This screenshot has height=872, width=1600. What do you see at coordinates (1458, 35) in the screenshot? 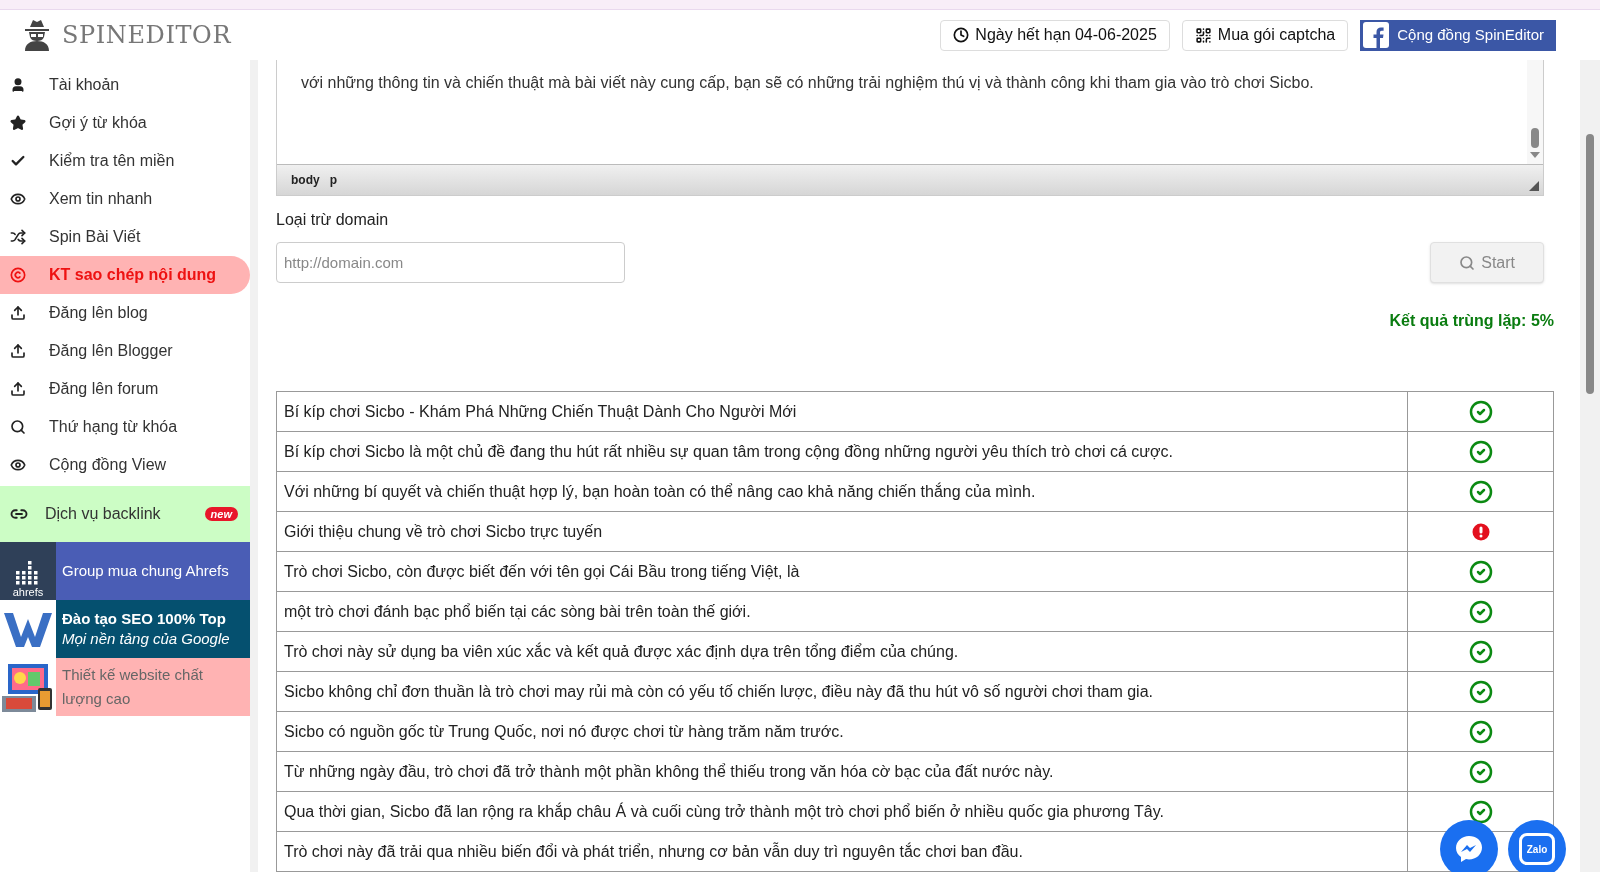
I see `facebook-community-button: Cộng đồng SpinEditor` at bounding box center [1458, 35].